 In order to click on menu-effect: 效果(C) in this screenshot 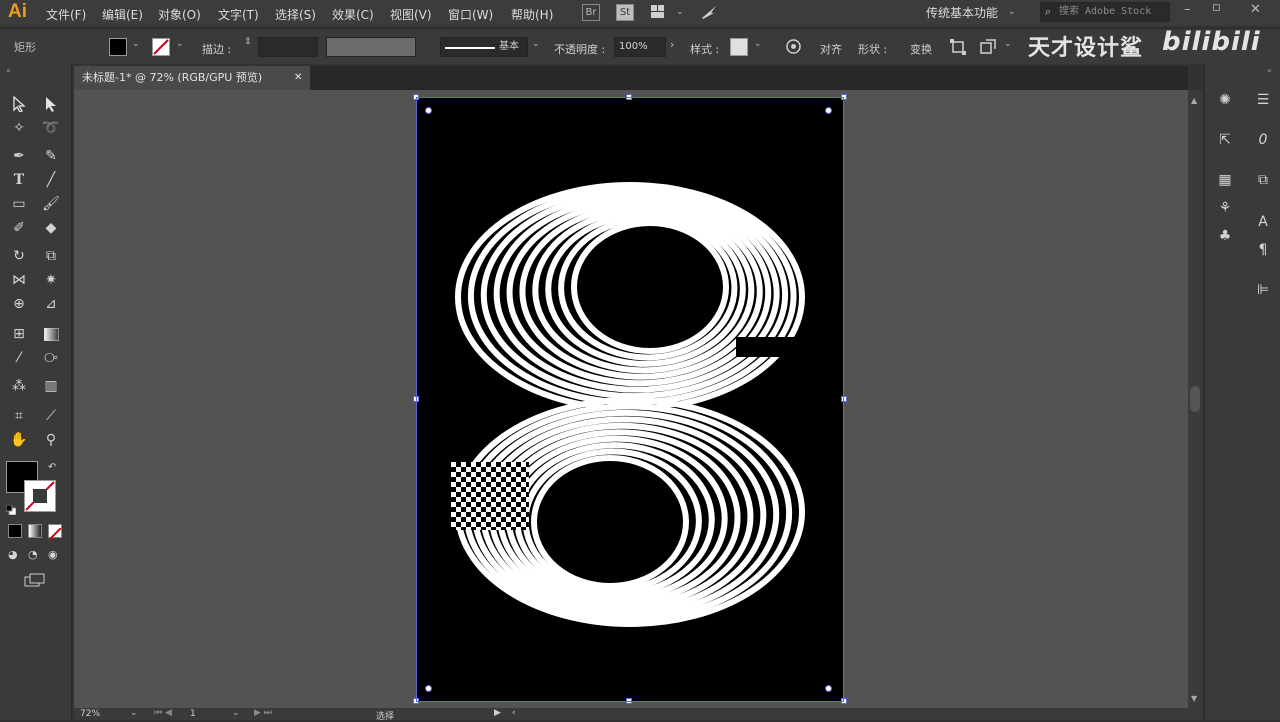, I will do `click(353, 14)`.